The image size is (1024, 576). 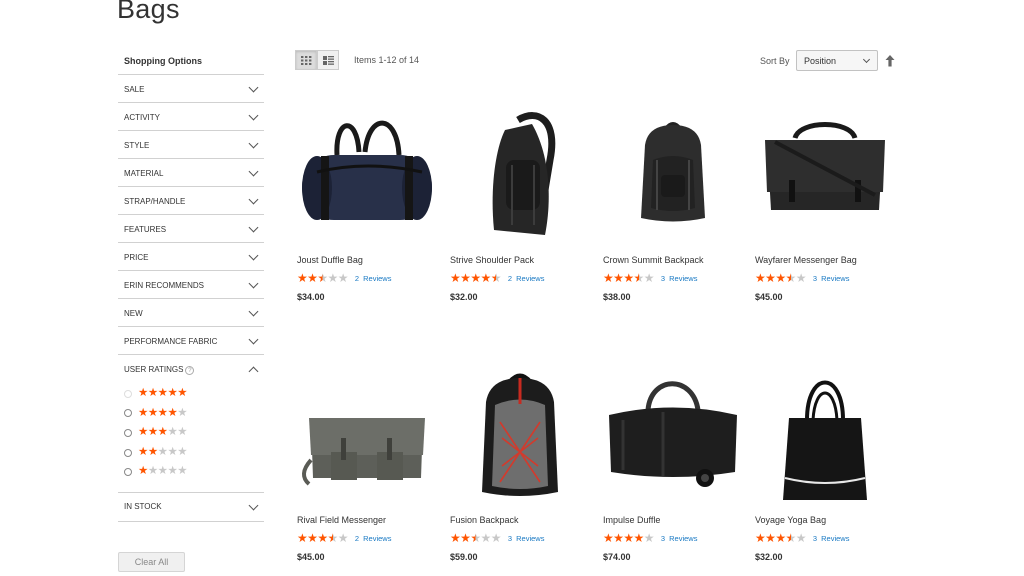 What do you see at coordinates (154, 369) in the screenshot?
I see `filter-label: USER RATINGS` at bounding box center [154, 369].